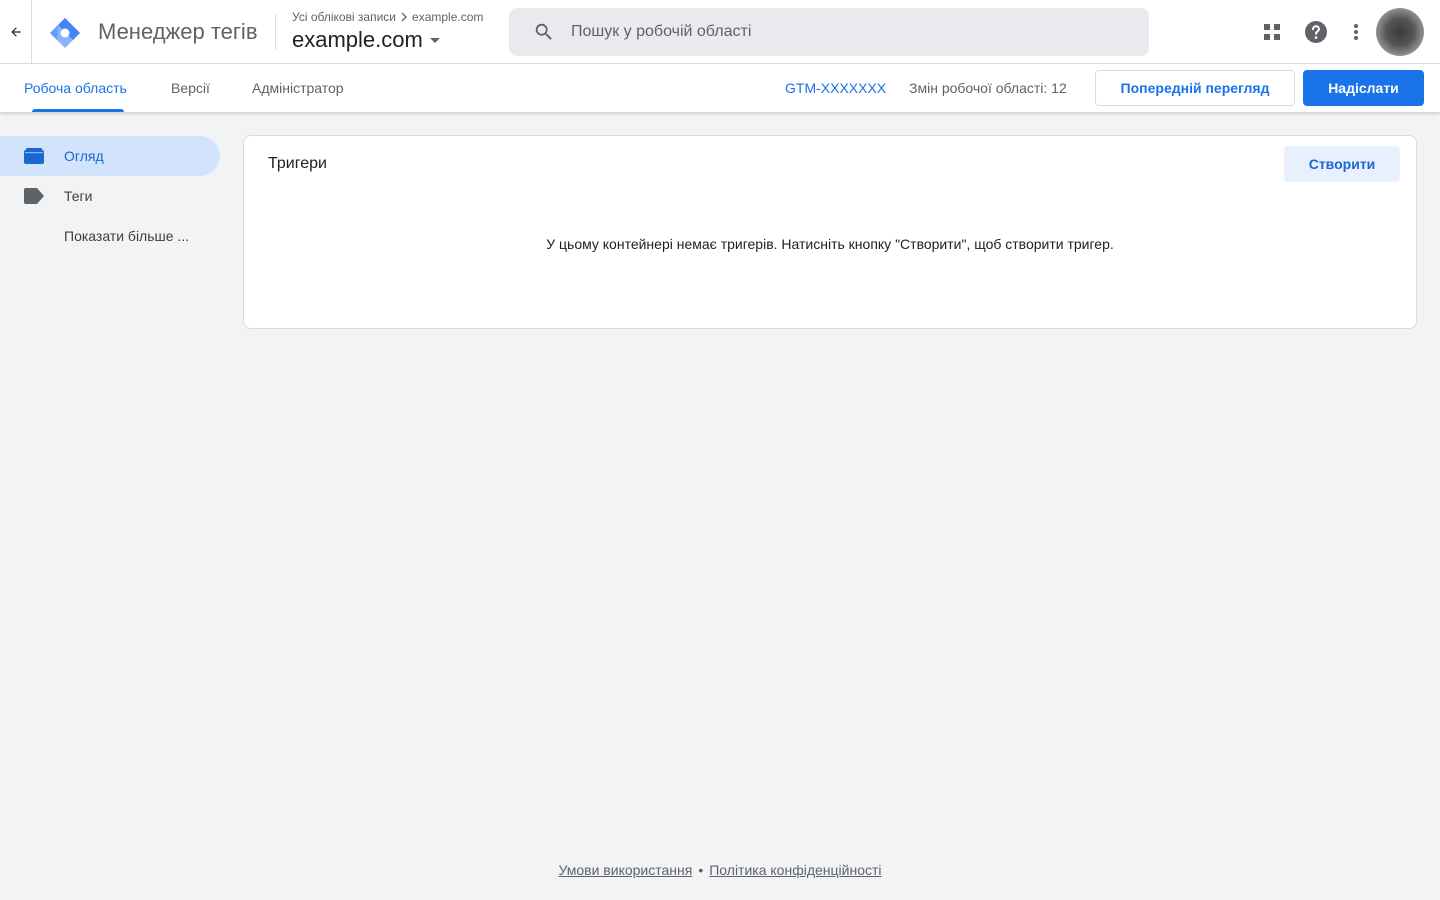 The height and width of the screenshot is (900, 1440). Describe the element at coordinates (75, 88) in the screenshot. I see `tab-workspace: Робоча область` at that location.